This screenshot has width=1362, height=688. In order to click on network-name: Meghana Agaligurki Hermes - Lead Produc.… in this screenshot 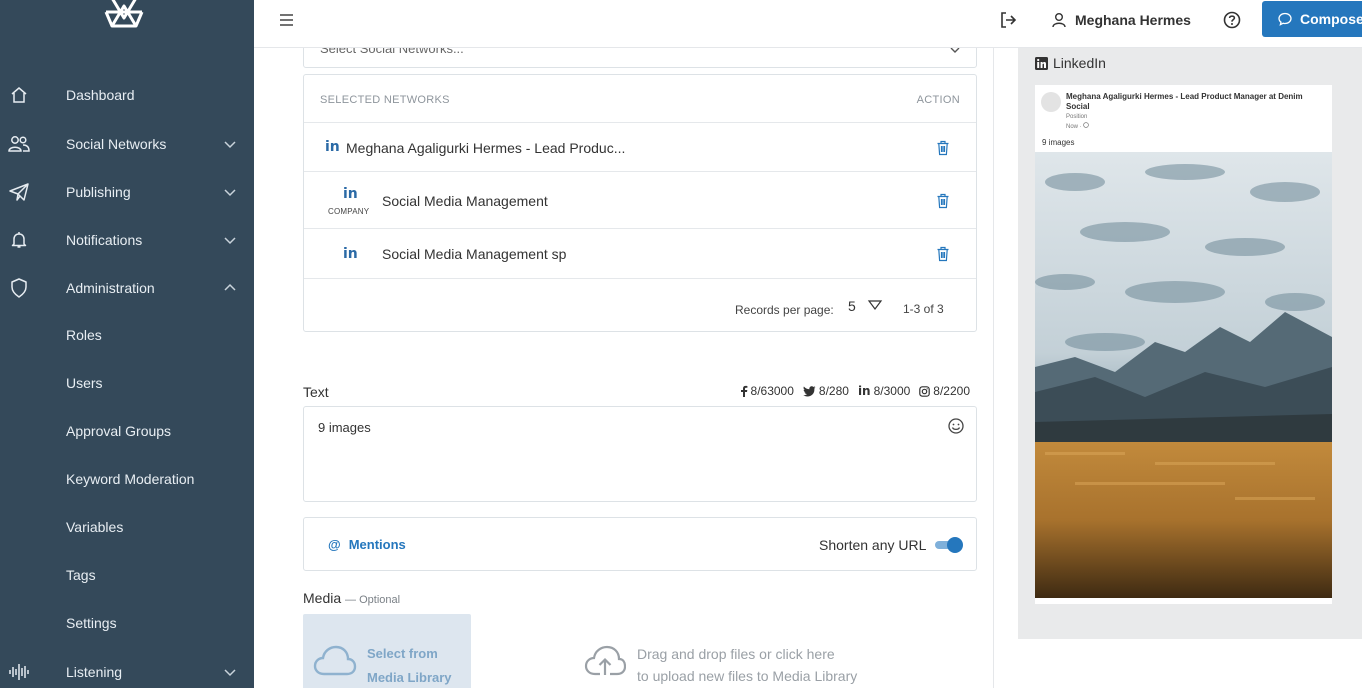, I will do `click(486, 148)`.